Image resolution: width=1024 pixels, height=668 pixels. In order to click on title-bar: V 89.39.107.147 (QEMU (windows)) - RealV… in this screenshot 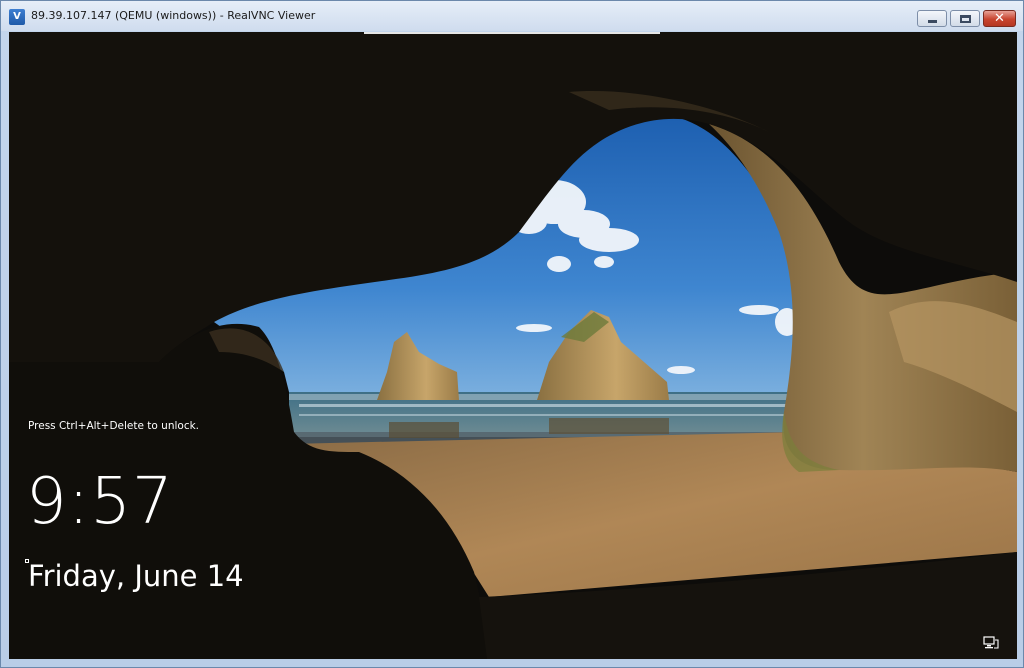, I will do `click(512, 16)`.